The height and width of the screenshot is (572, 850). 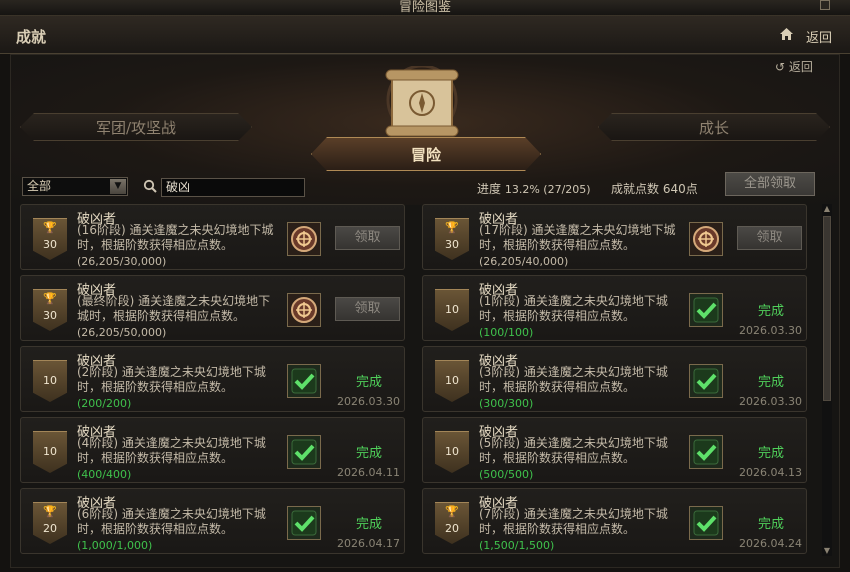 What do you see at coordinates (506, 332) in the screenshot?
I see `achievement-progress: (100/100)` at bounding box center [506, 332].